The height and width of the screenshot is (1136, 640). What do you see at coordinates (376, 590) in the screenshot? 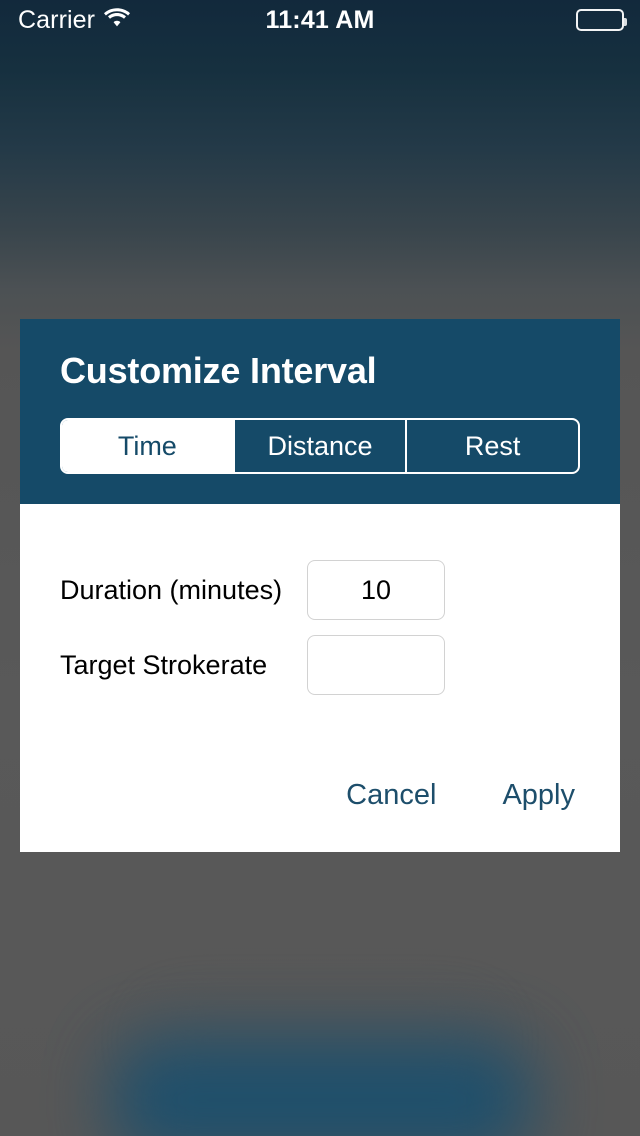
I see `duration-input` at bounding box center [376, 590].